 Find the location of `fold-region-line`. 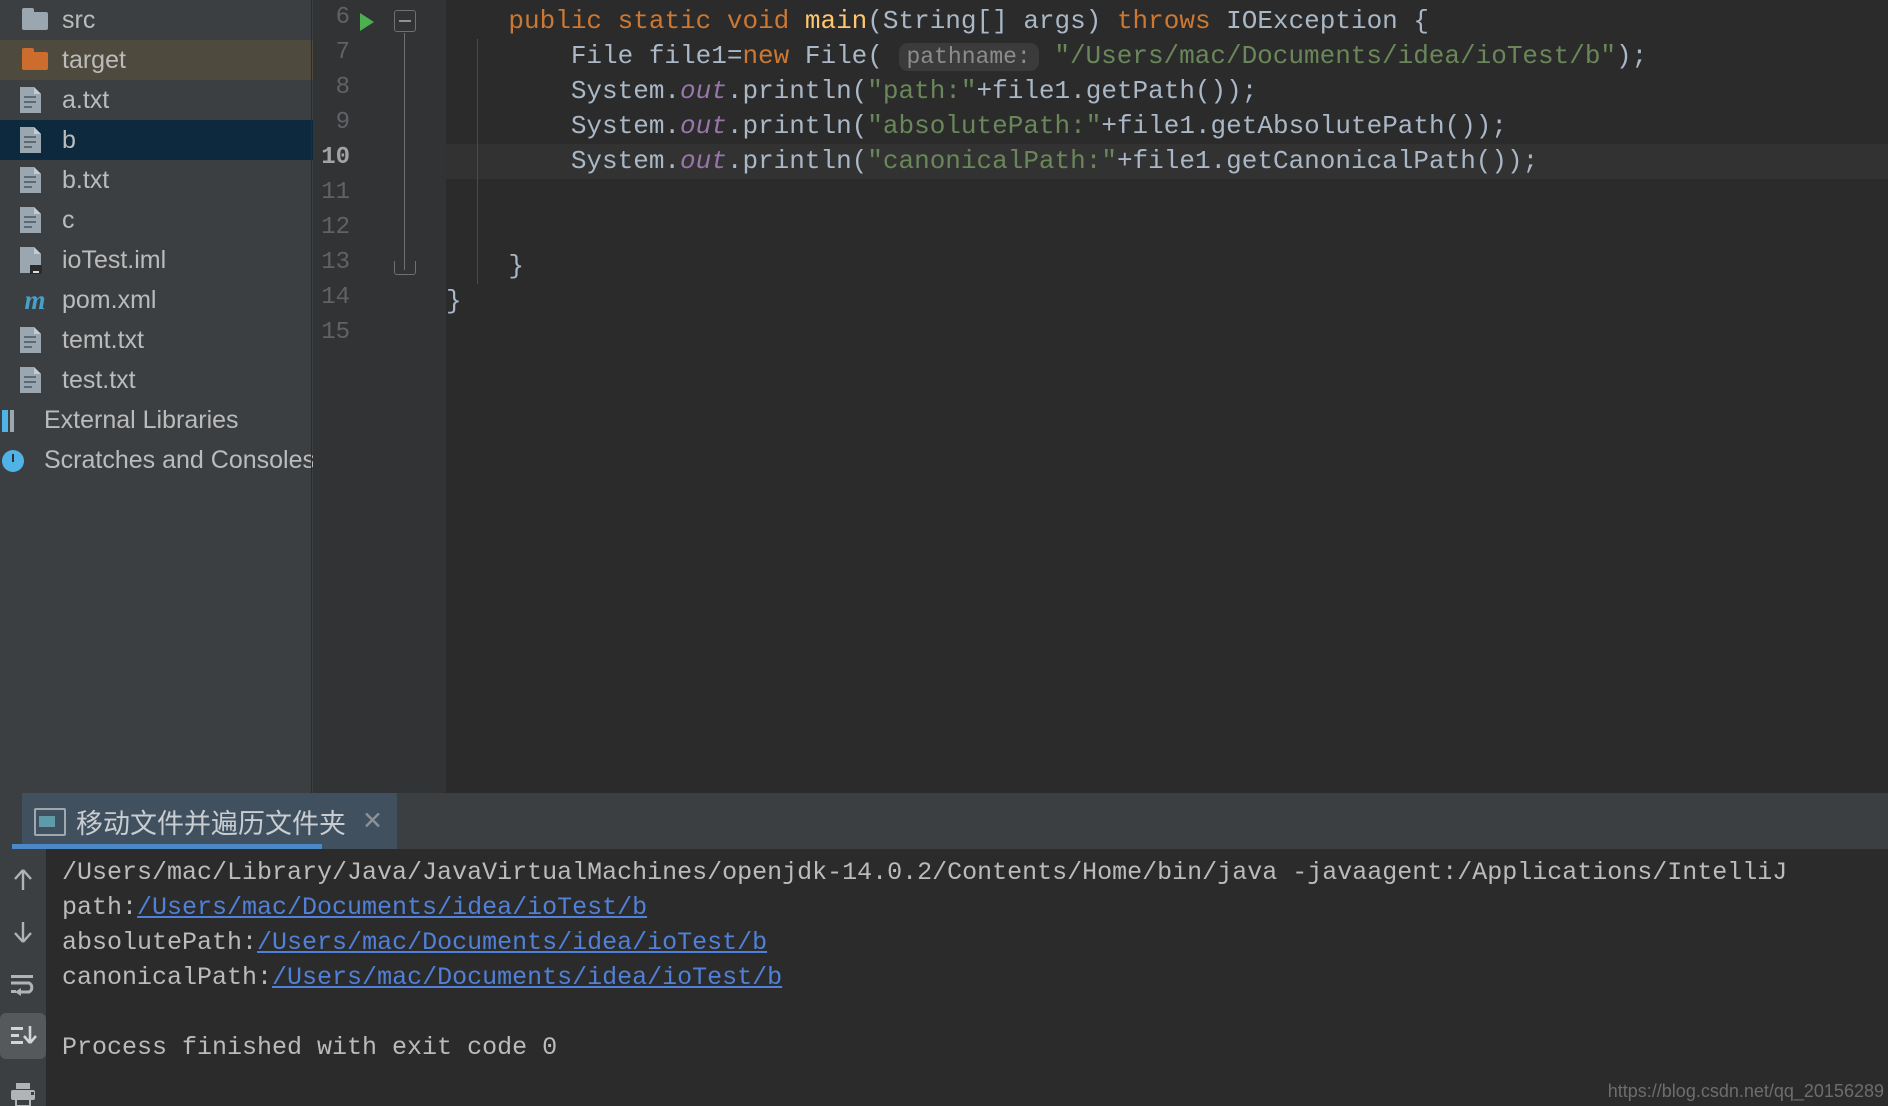

fold-region-line is located at coordinates (404, 151).